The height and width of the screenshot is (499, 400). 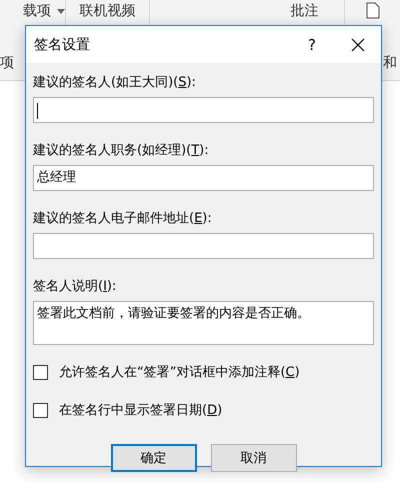 What do you see at coordinates (62, 45) in the screenshot?
I see `dialog-title: 签名设置` at bounding box center [62, 45].